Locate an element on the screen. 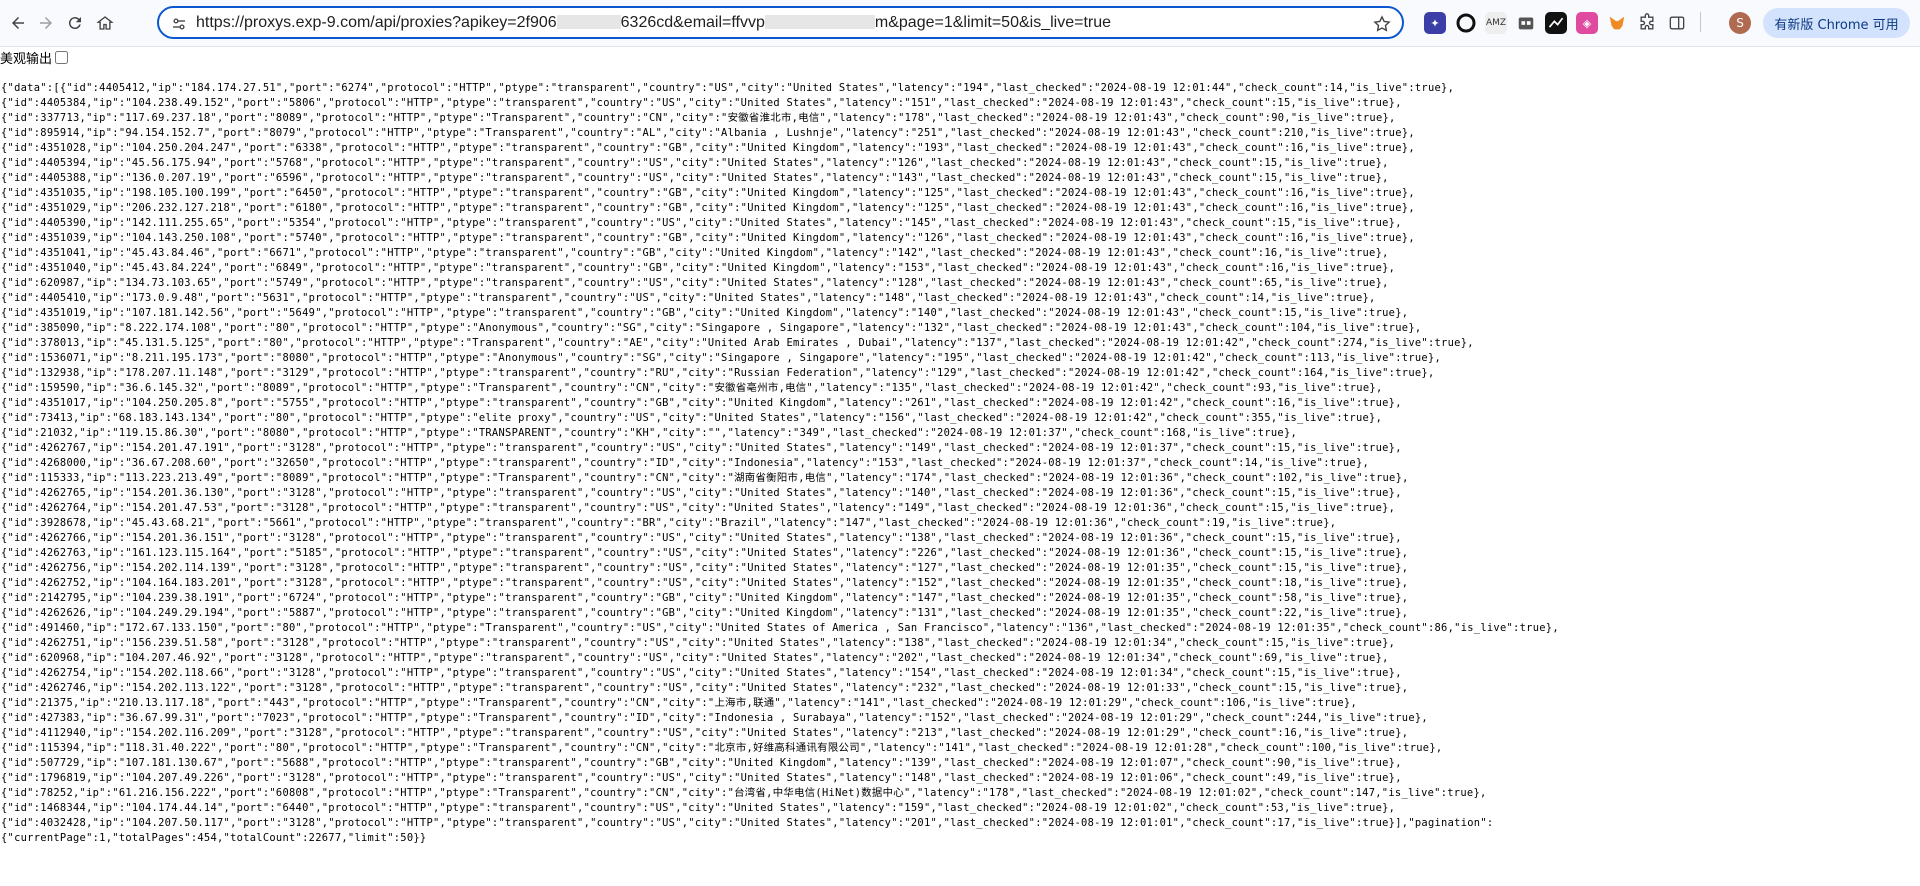  pretty-print-bar: 美观输出 is located at coordinates (34, 57).